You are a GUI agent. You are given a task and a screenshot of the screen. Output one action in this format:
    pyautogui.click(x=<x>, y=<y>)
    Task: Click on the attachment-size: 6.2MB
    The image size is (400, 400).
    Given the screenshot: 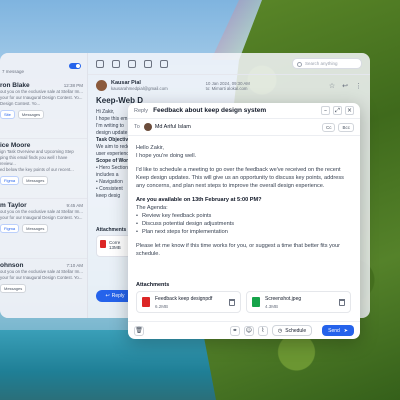 What is the action you would take?
    pyautogui.click(x=162, y=306)
    